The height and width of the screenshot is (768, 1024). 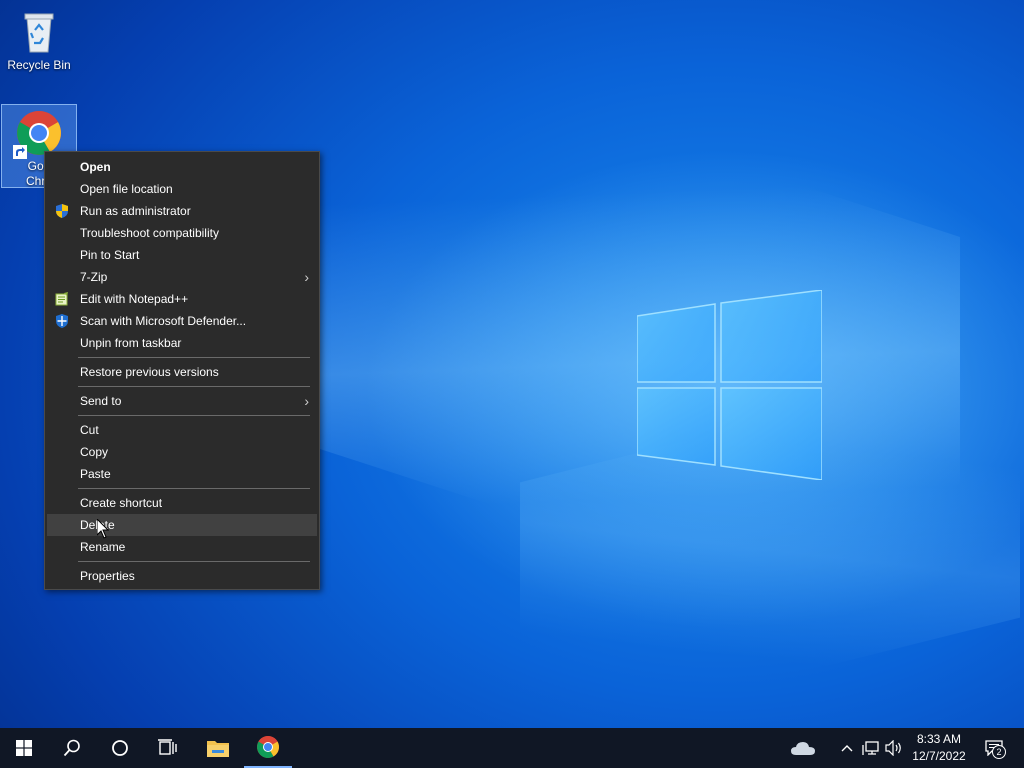 I want to click on menu-item-label: Pin to Start, so click(x=110, y=255).